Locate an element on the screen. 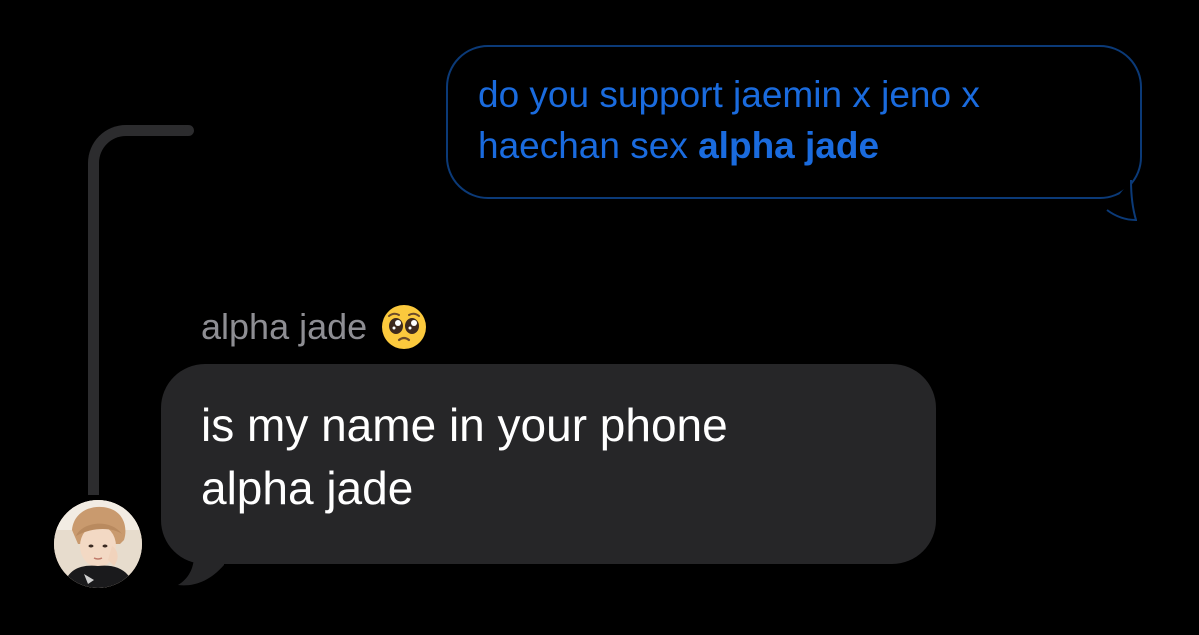 Image resolution: width=1199 pixels, height=635 pixels. pleading-face-icon is located at coordinates (404, 327).